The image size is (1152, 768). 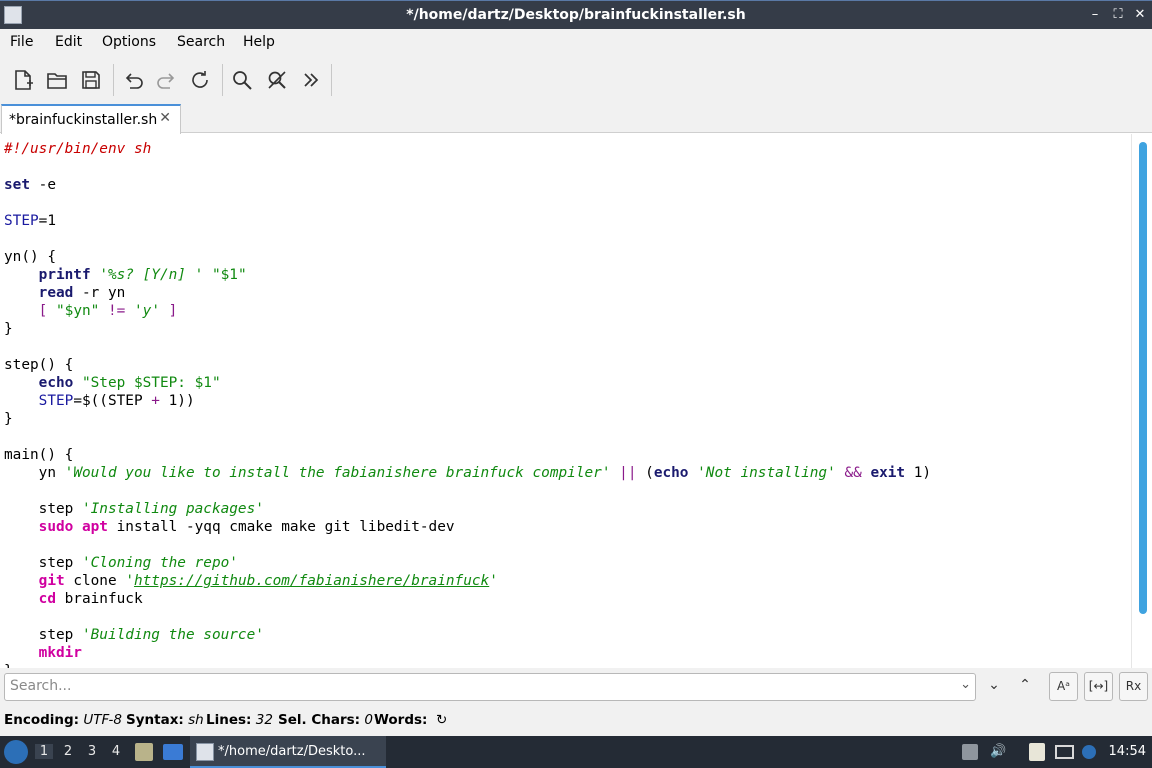 What do you see at coordinates (8, 419) in the screenshot?
I see `code-token: }` at bounding box center [8, 419].